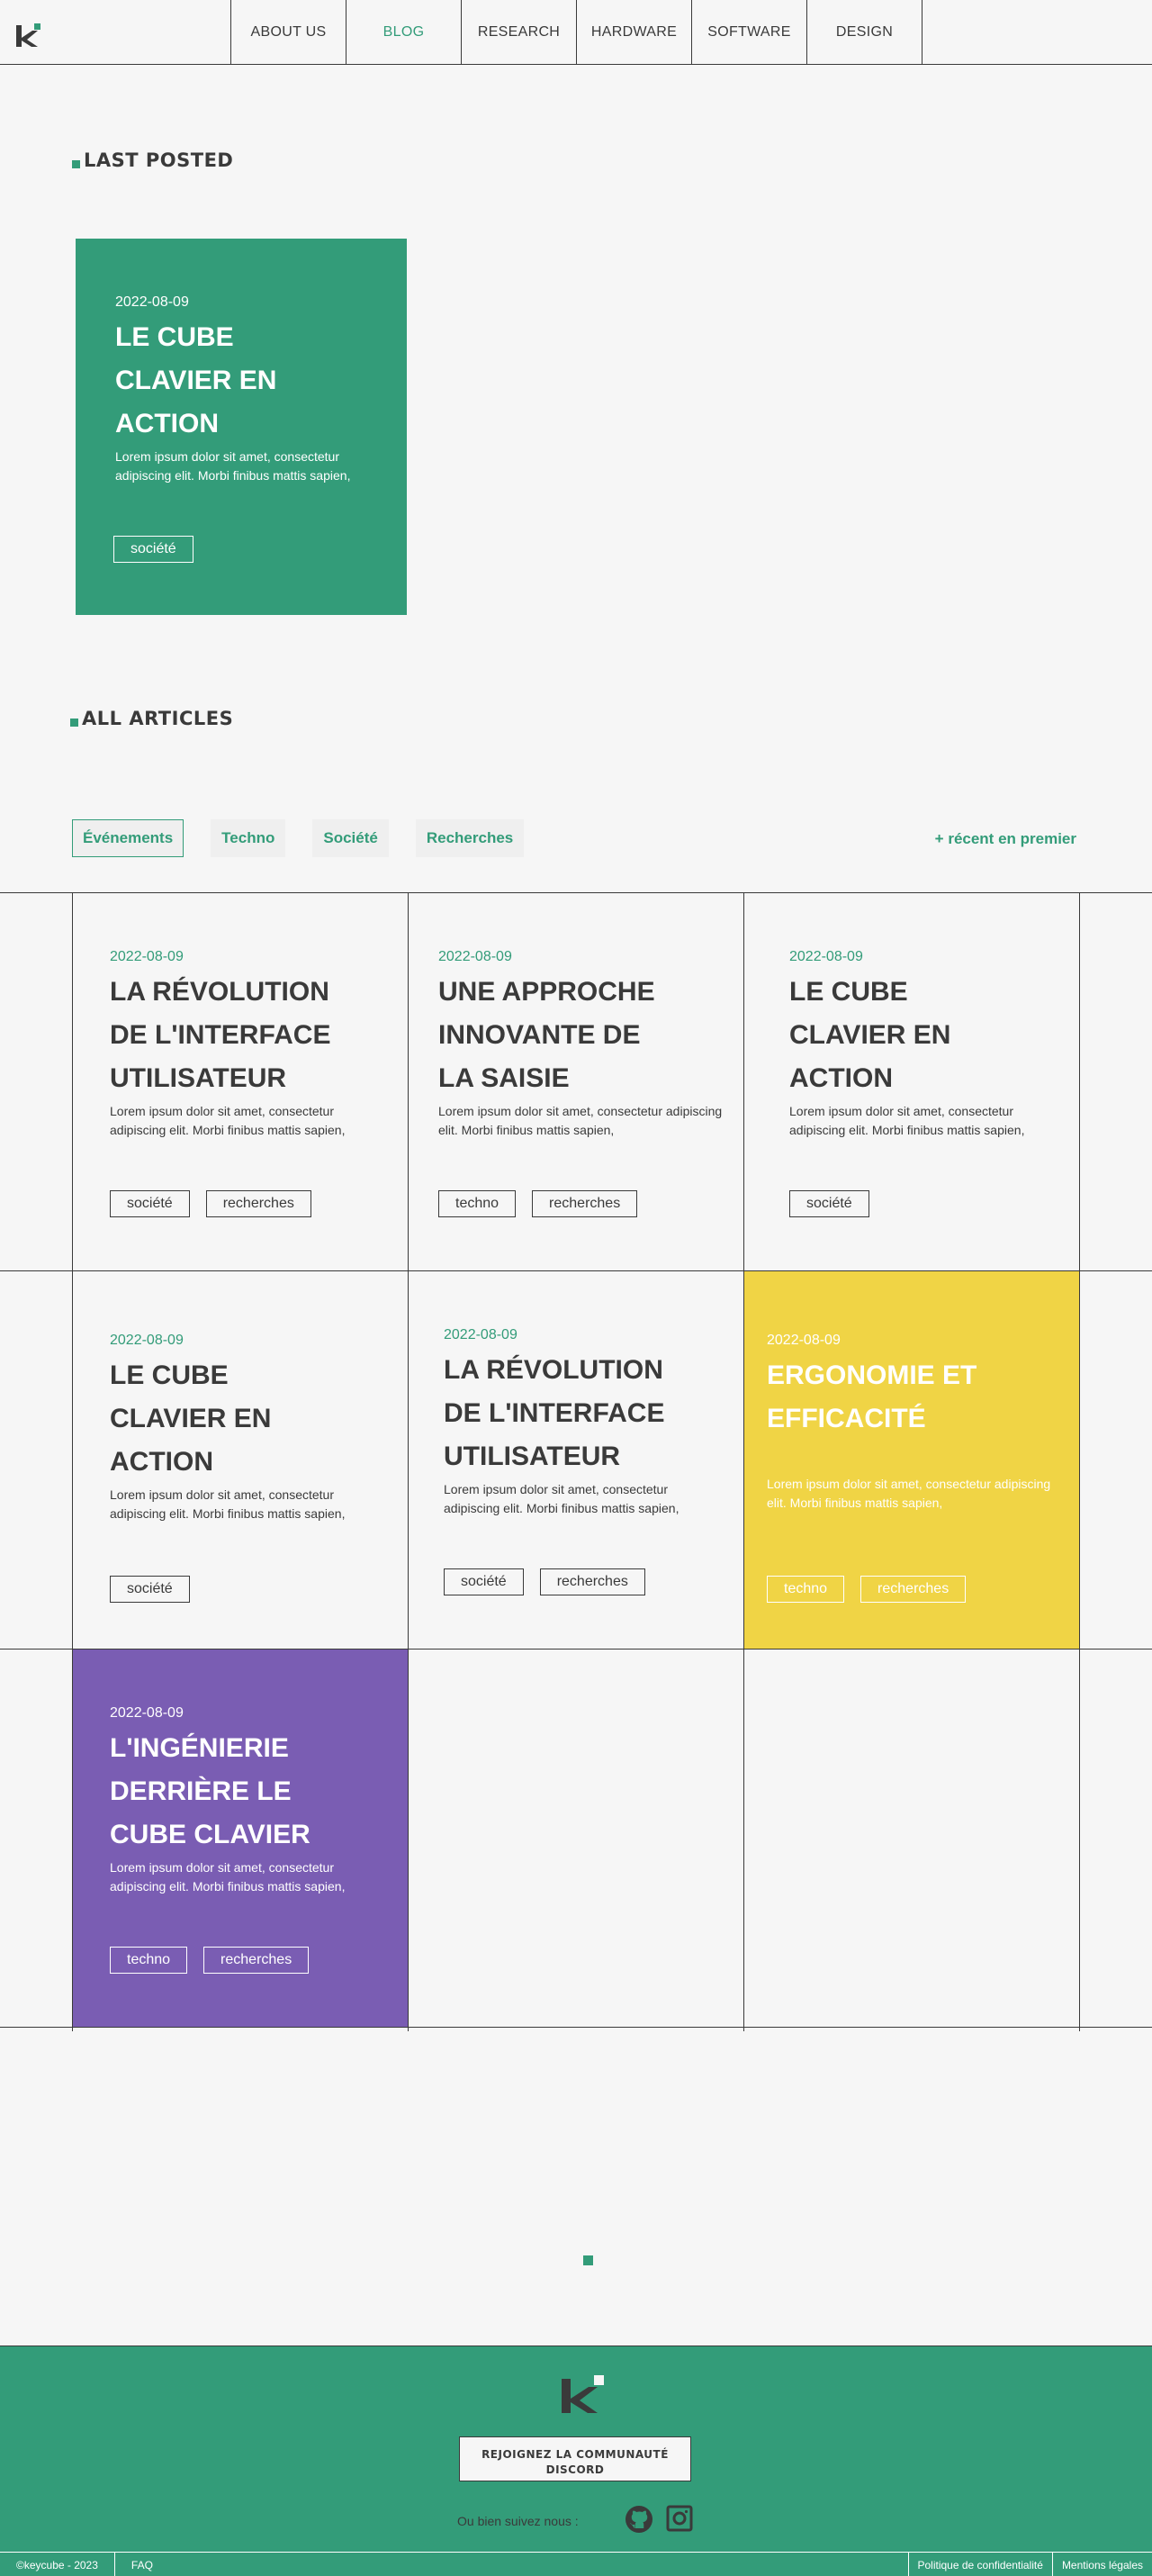 Image resolution: width=1152 pixels, height=2576 pixels. What do you see at coordinates (1101, 2564) in the screenshot?
I see `legal-notice-link: Mentions légales` at bounding box center [1101, 2564].